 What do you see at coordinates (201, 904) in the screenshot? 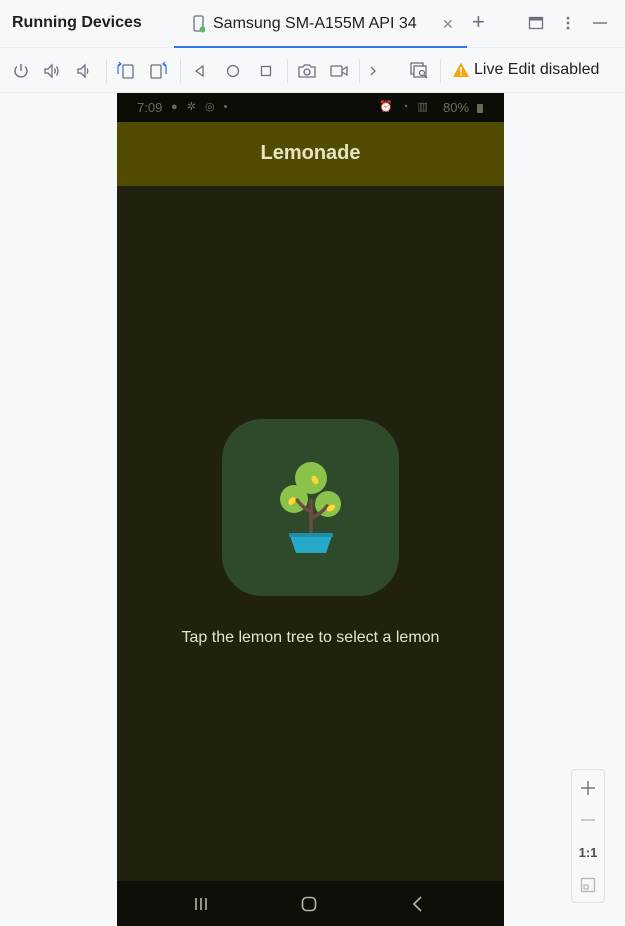
I see `recents-icon` at bounding box center [201, 904].